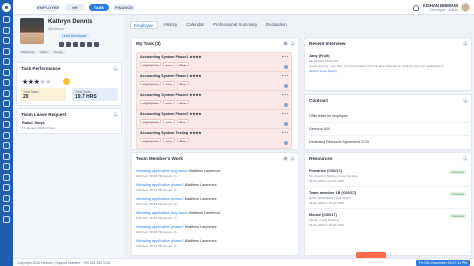 The image size is (474, 266). I want to click on task-title: Accounting System Phase2, so click(164, 114).